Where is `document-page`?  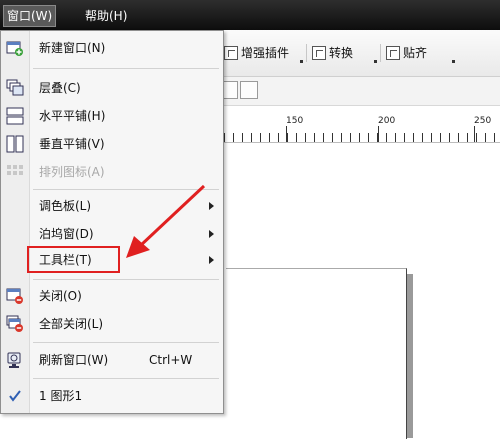 document-page is located at coordinates (316, 353).